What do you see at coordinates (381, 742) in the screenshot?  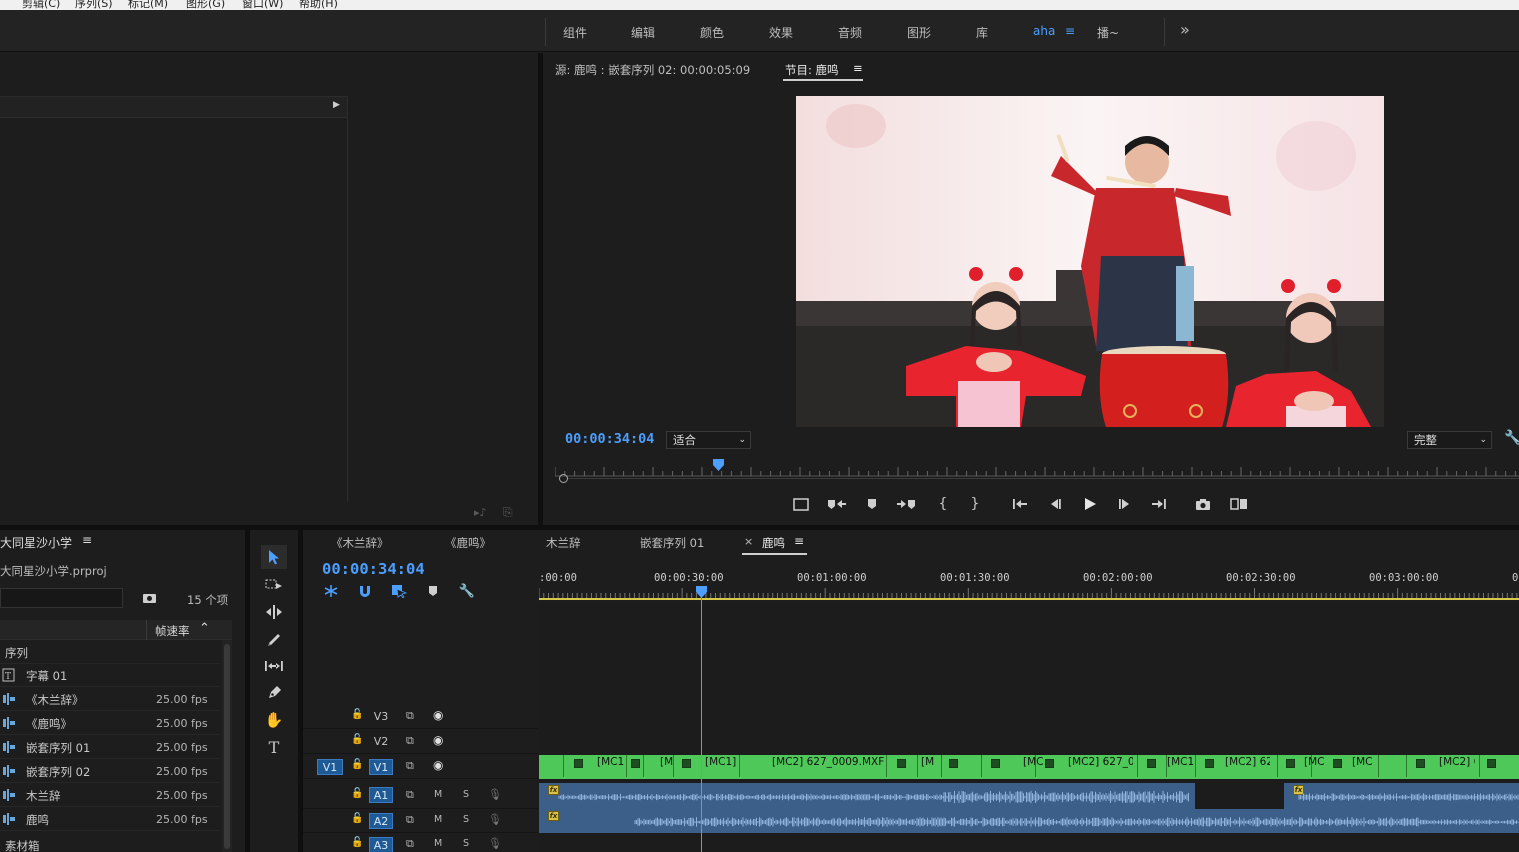 I see `track-name: V2` at bounding box center [381, 742].